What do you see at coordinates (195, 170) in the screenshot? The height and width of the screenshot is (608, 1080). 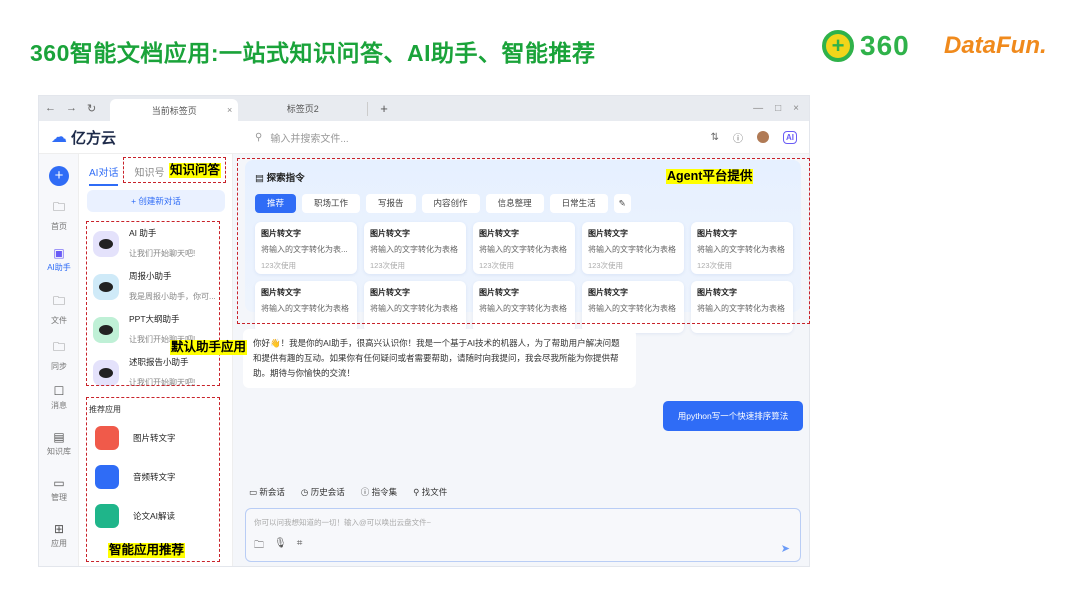 I see `annotation-knowledge-qa: 知识问答` at bounding box center [195, 170].